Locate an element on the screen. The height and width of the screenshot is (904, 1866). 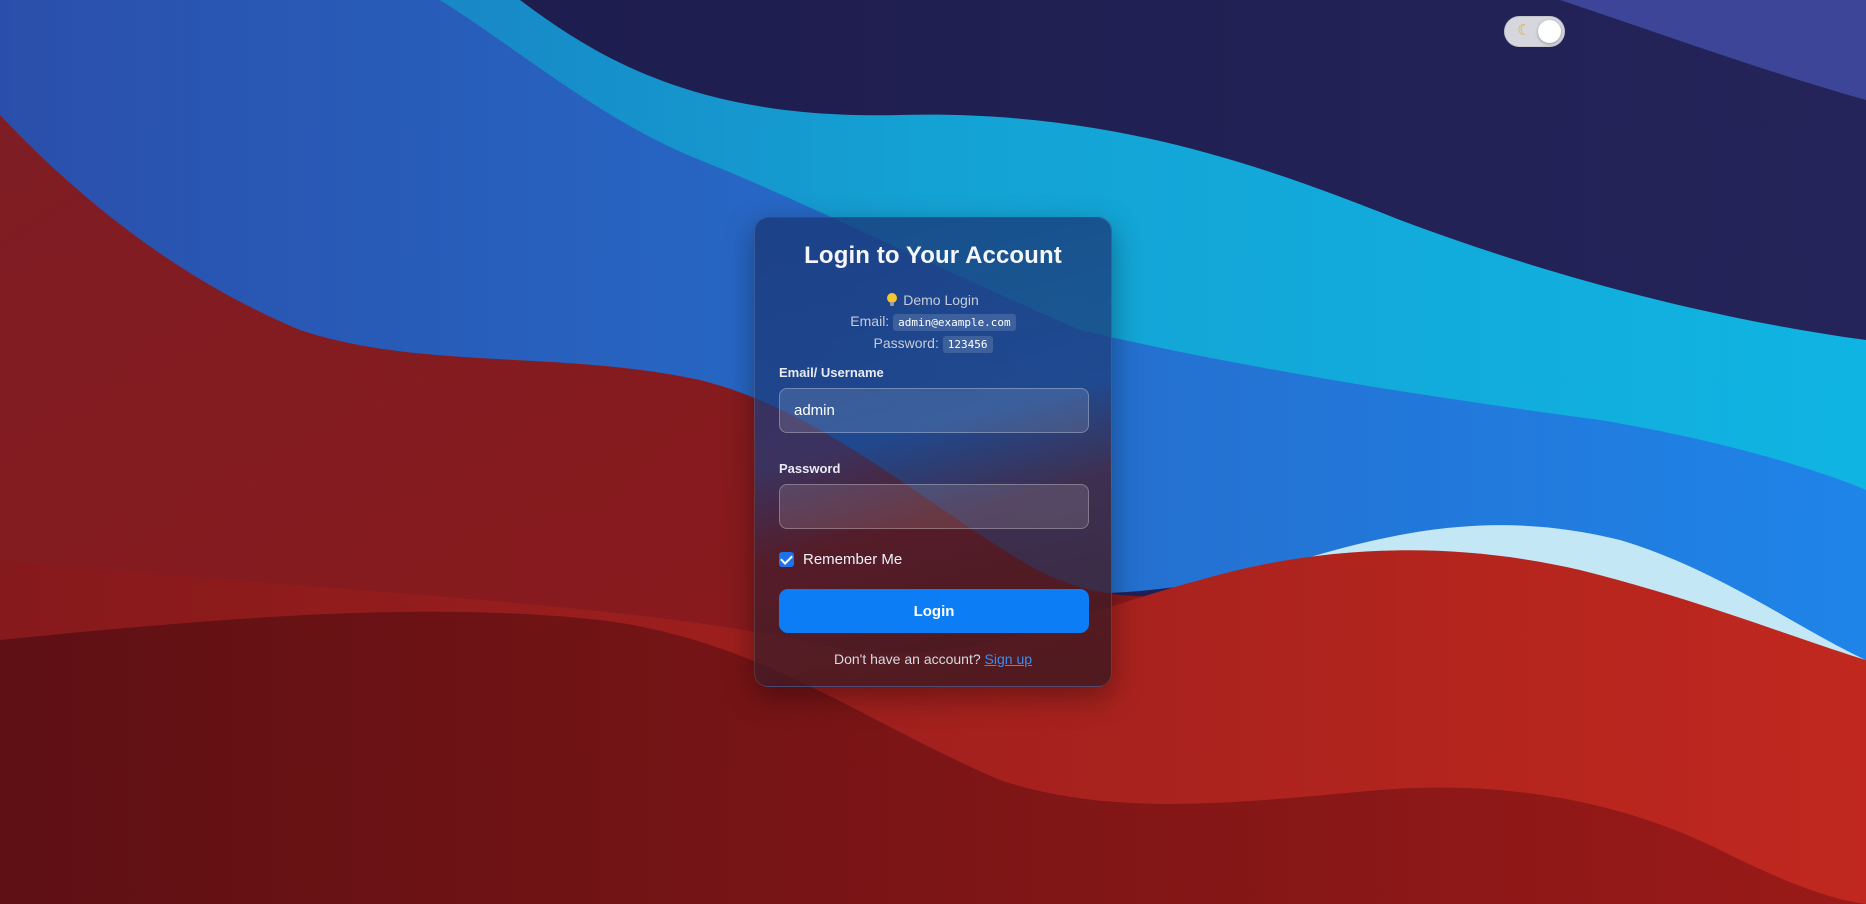
demo-password-value: 123456 is located at coordinates (967, 344).